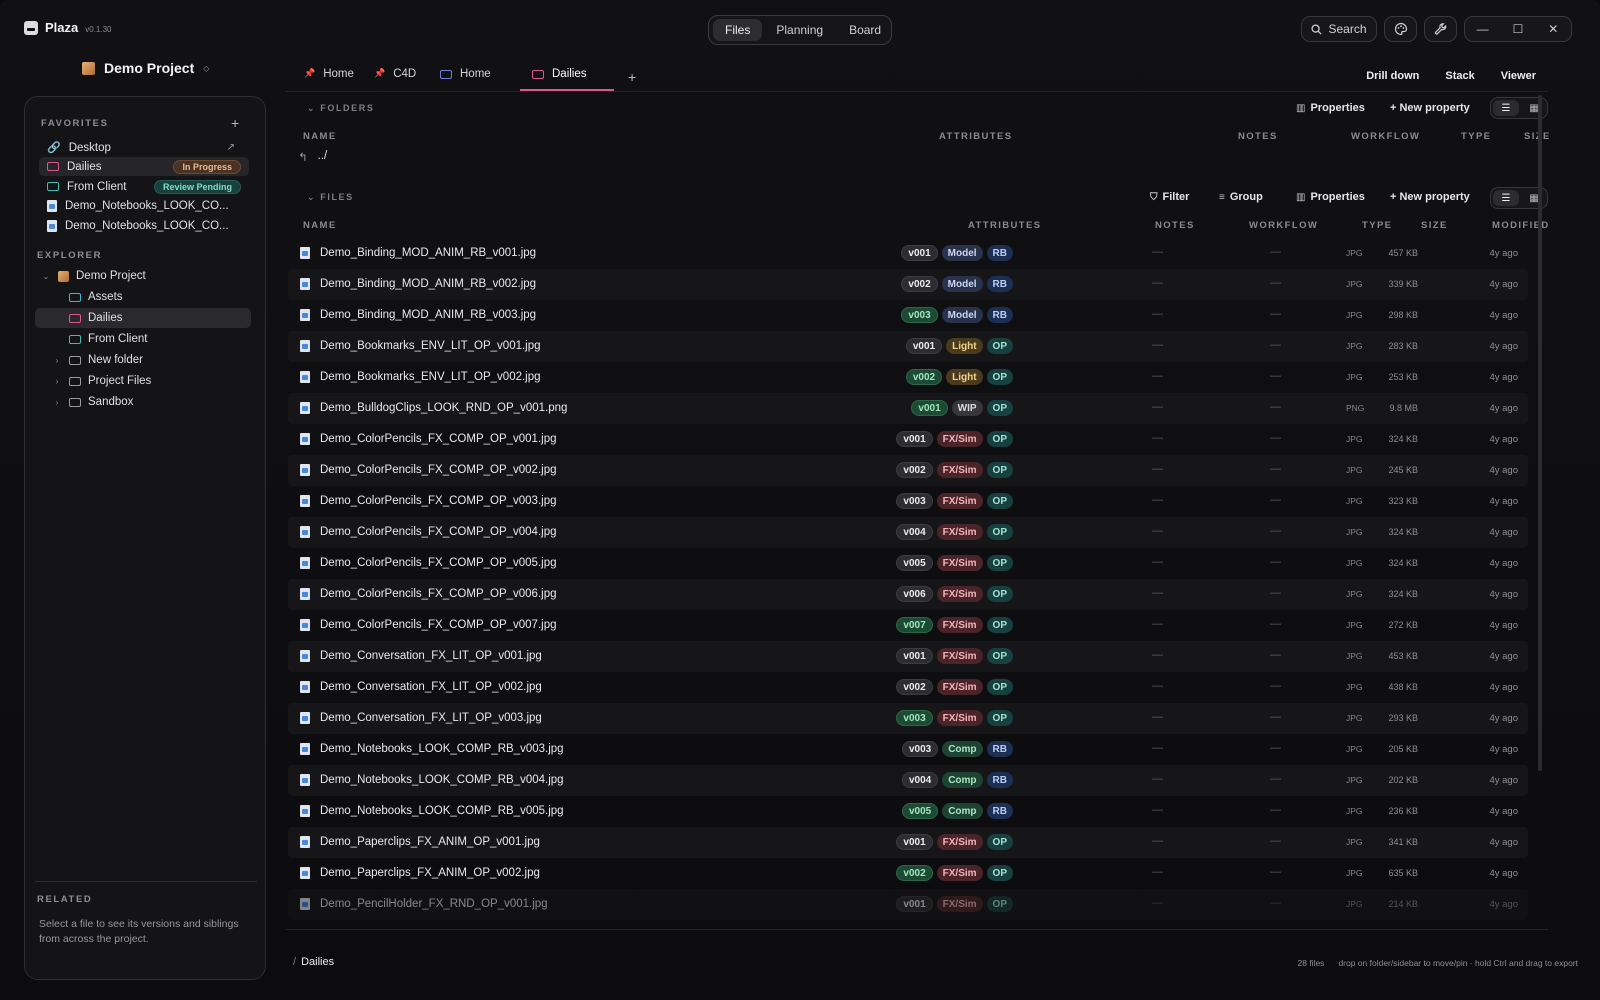 The height and width of the screenshot is (1000, 1600). Describe the element at coordinates (1169, 197) in the screenshot. I see `filter-button: ⛉ Filter` at that location.